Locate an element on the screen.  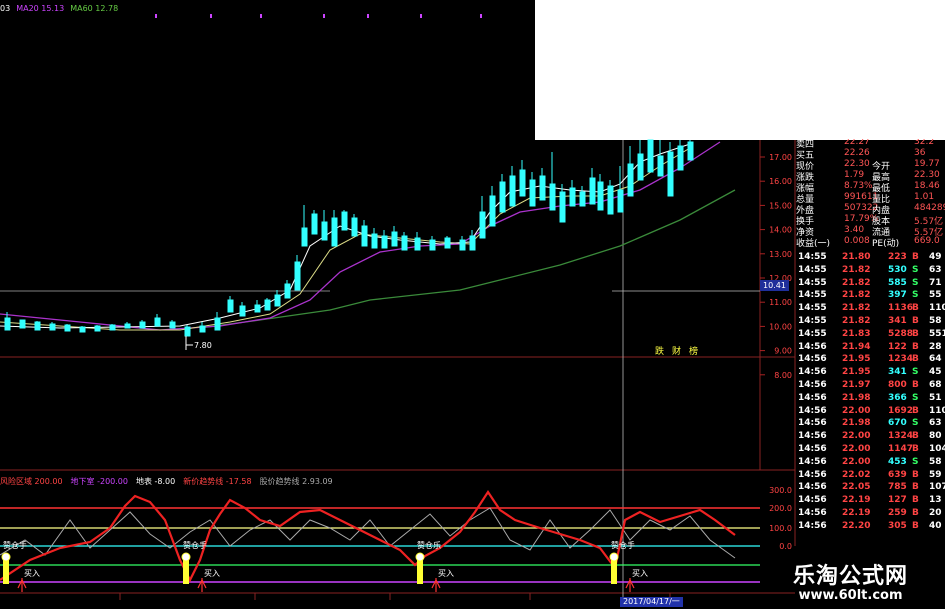
tick-row: 14:56 21.97 800 B 68 is located at coordinates (870, 386).